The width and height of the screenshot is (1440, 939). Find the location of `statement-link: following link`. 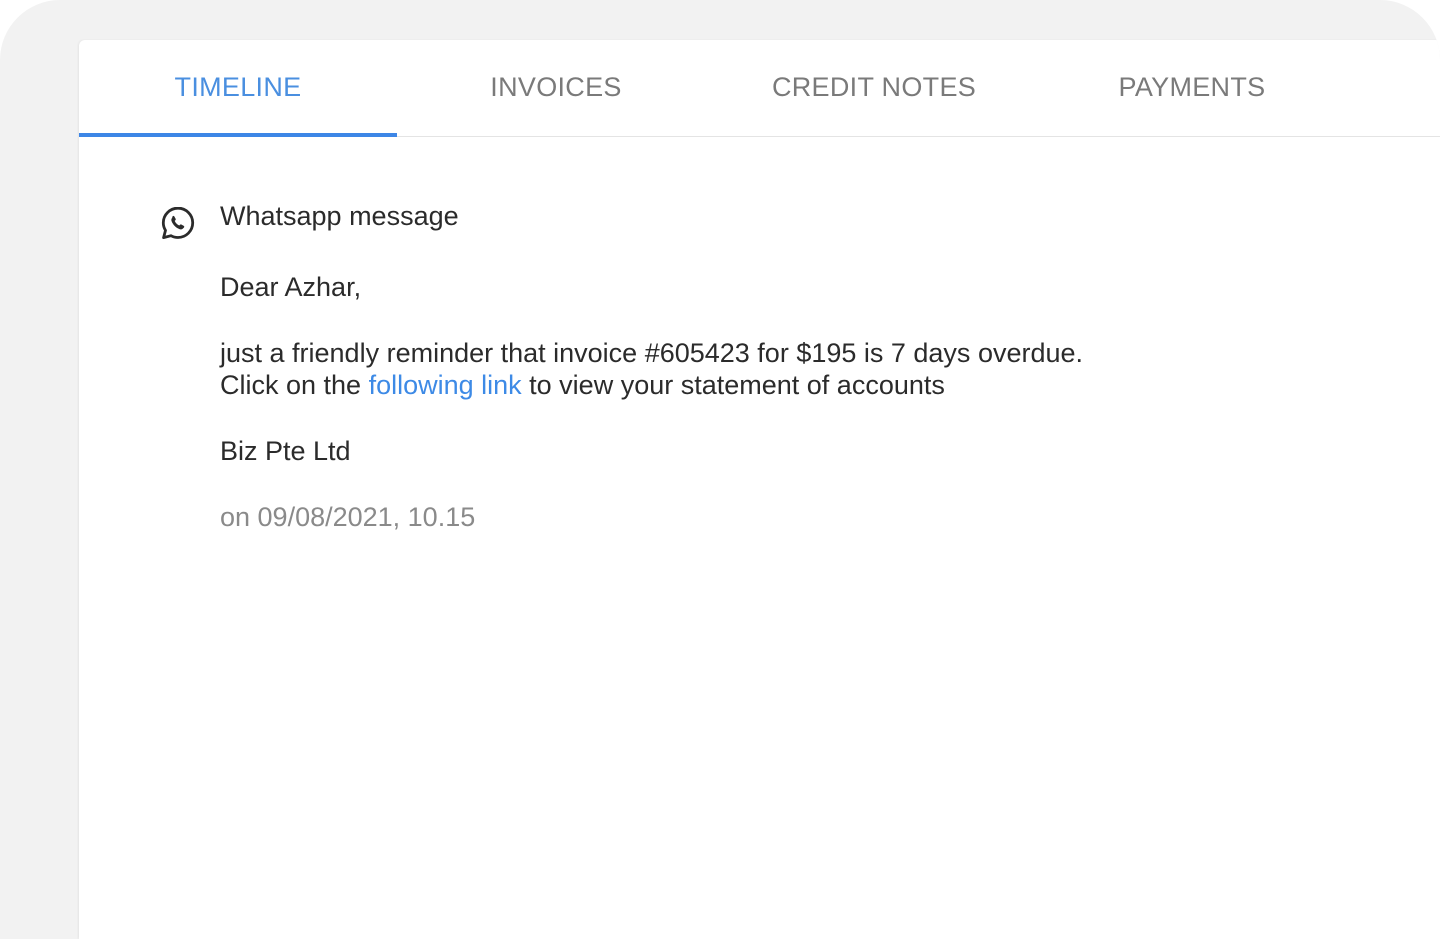

statement-link: following link is located at coordinates (445, 385).